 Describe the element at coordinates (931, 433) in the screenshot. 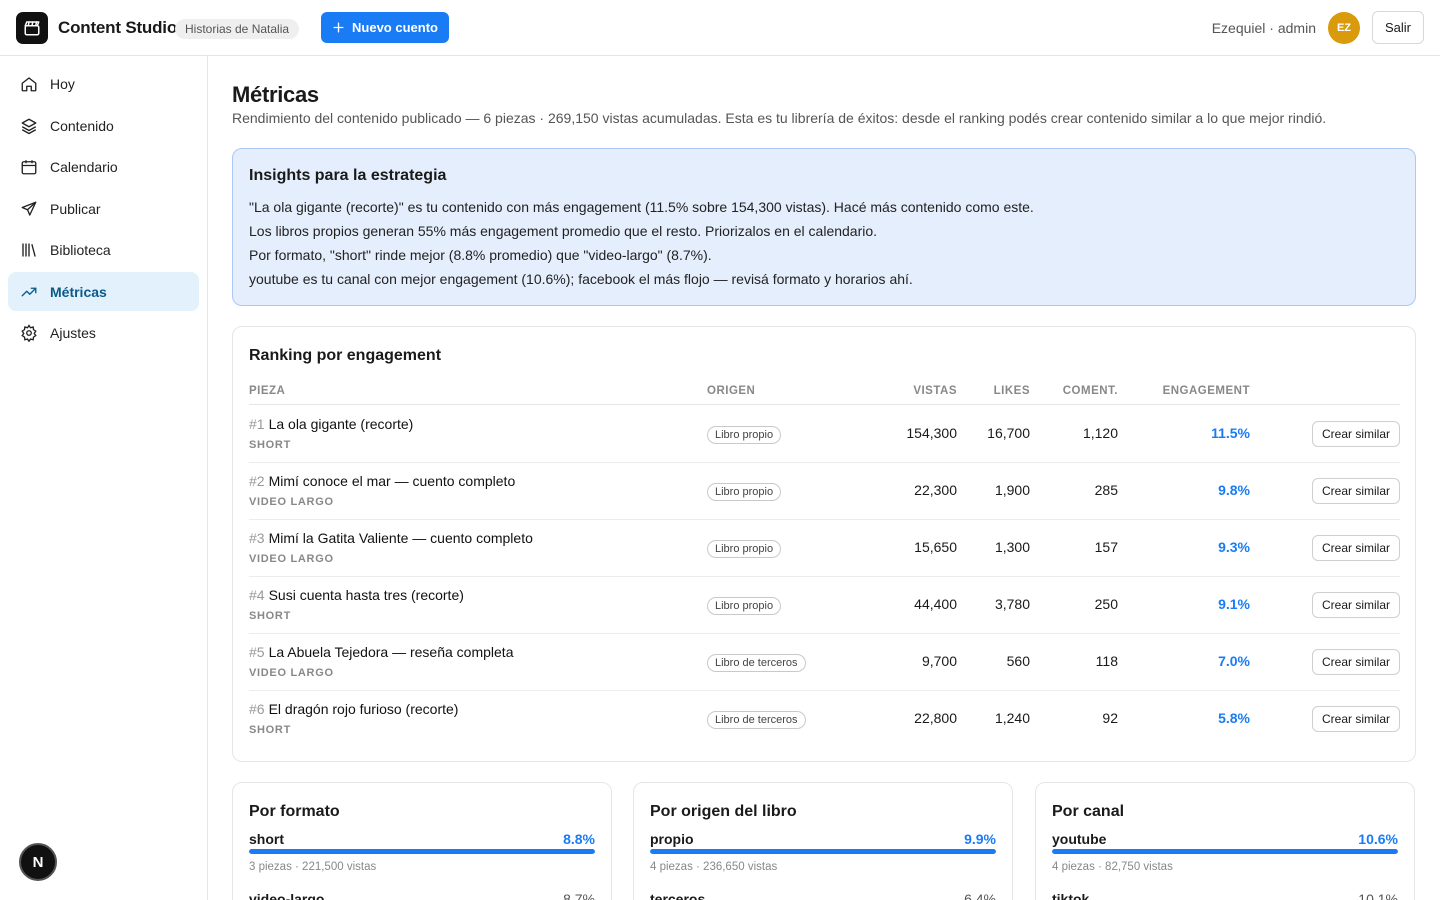

I see `views-cell: 154,300` at that location.